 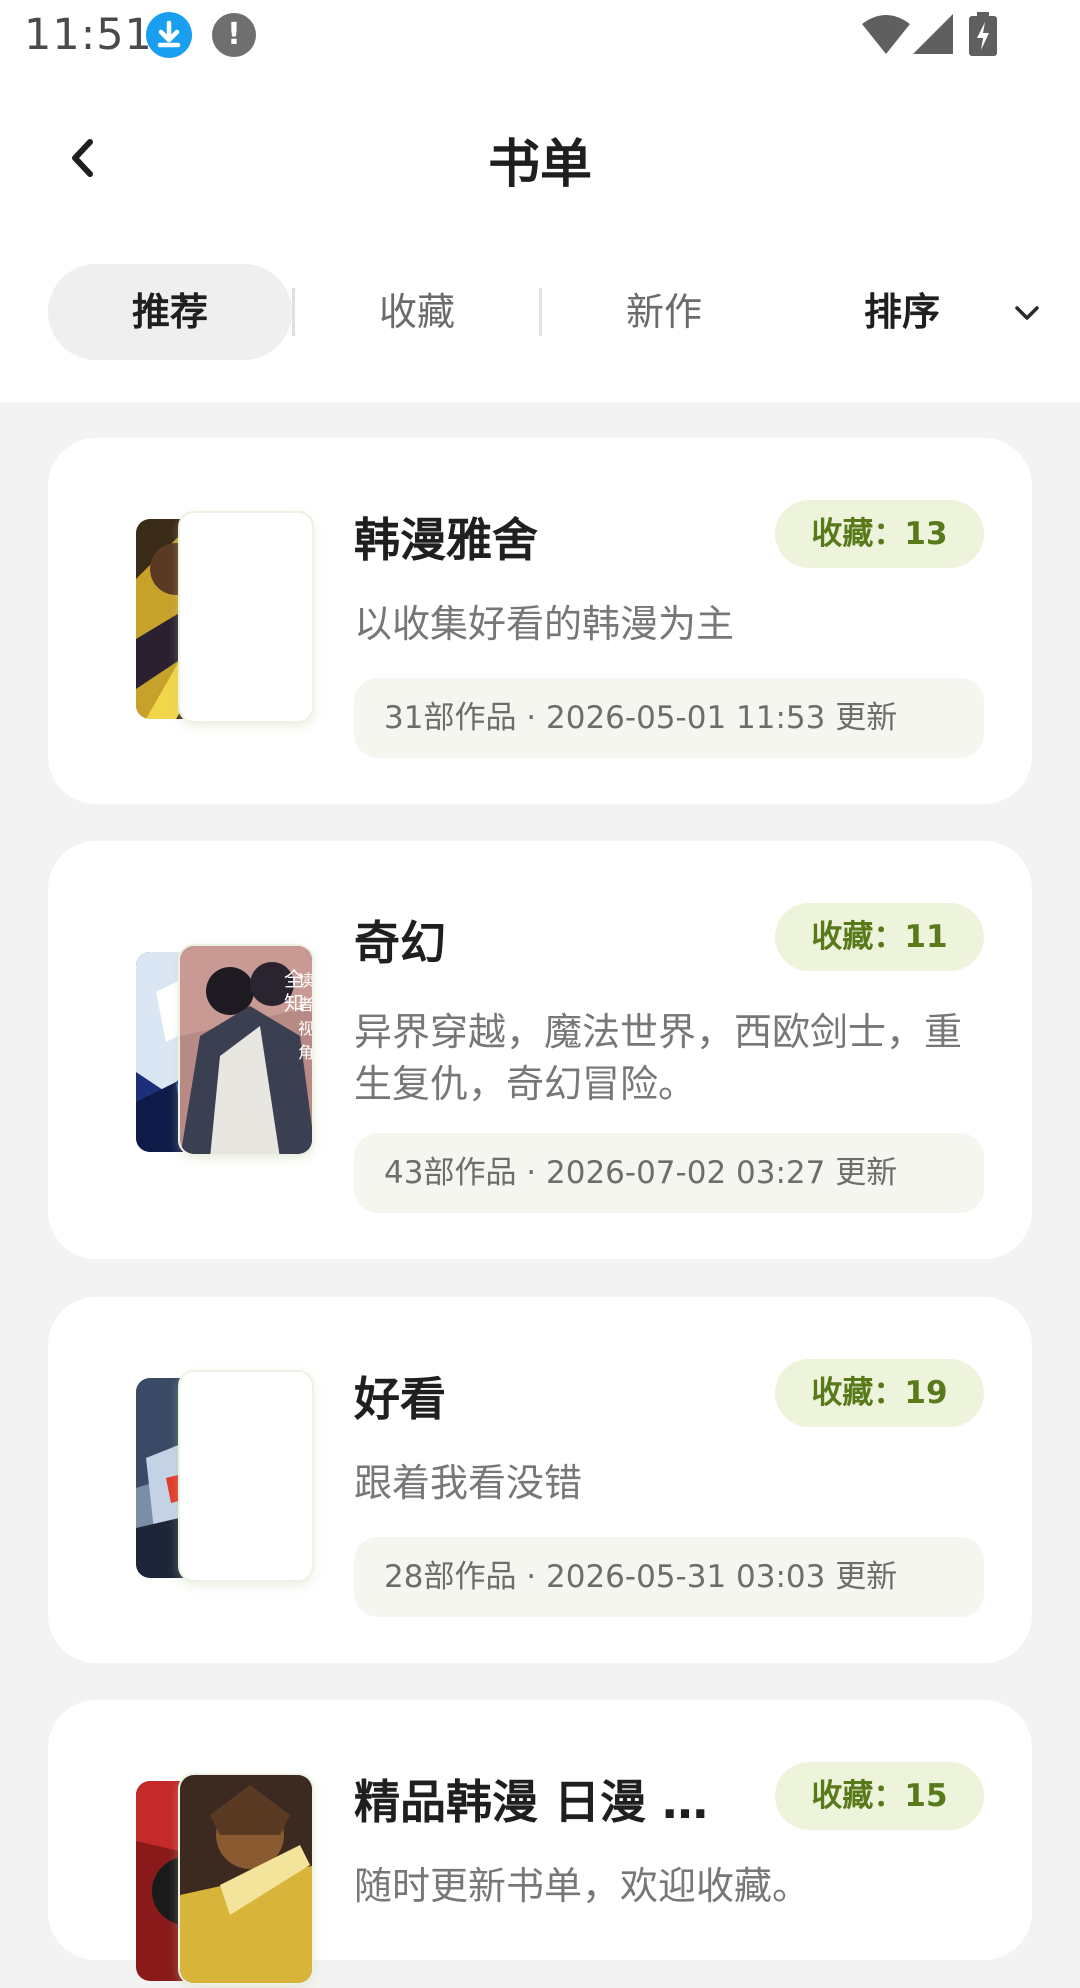 What do you see at coordinates (400, 943) in the screenshot?
I see `booklist-title: 奇幻` at bounding box center [400, 943].